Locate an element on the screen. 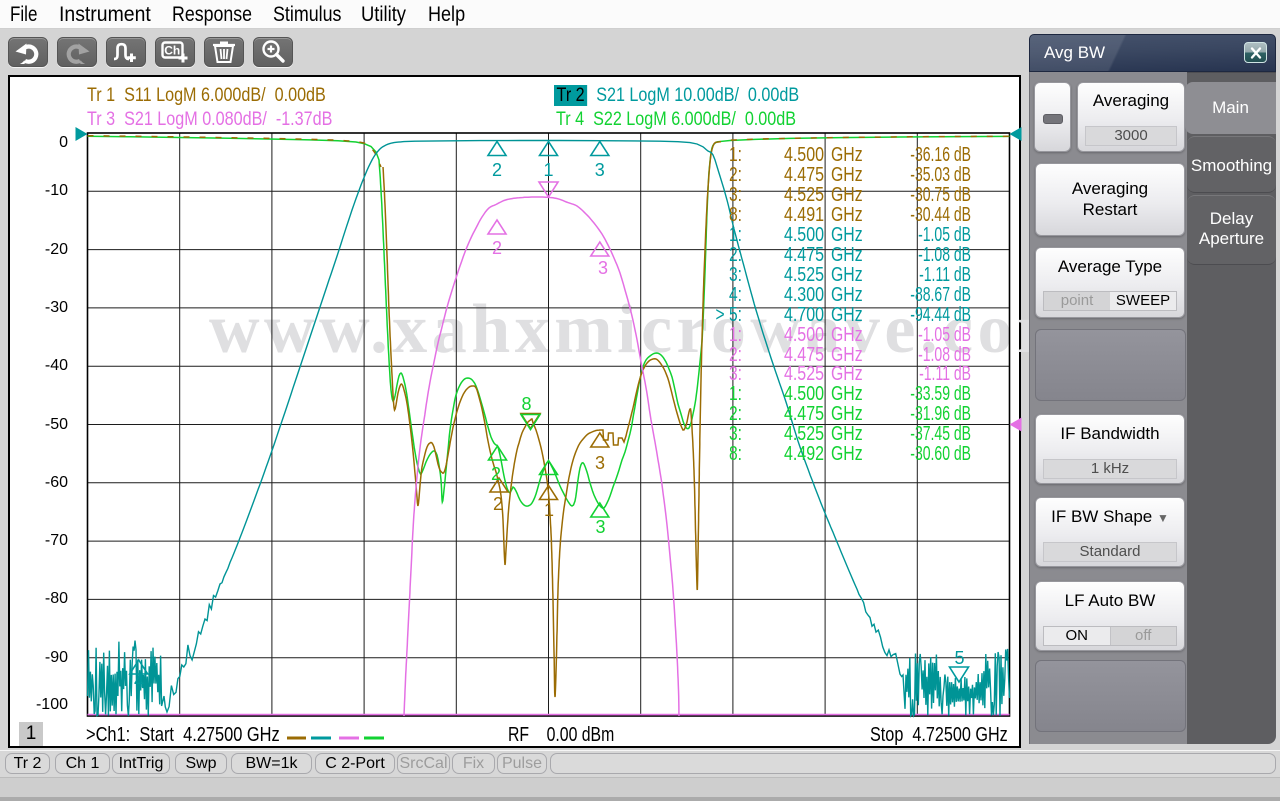 The height and width of the screenshot is (801, 1280). svg-text: 5 is located at coordinates (959, 658).